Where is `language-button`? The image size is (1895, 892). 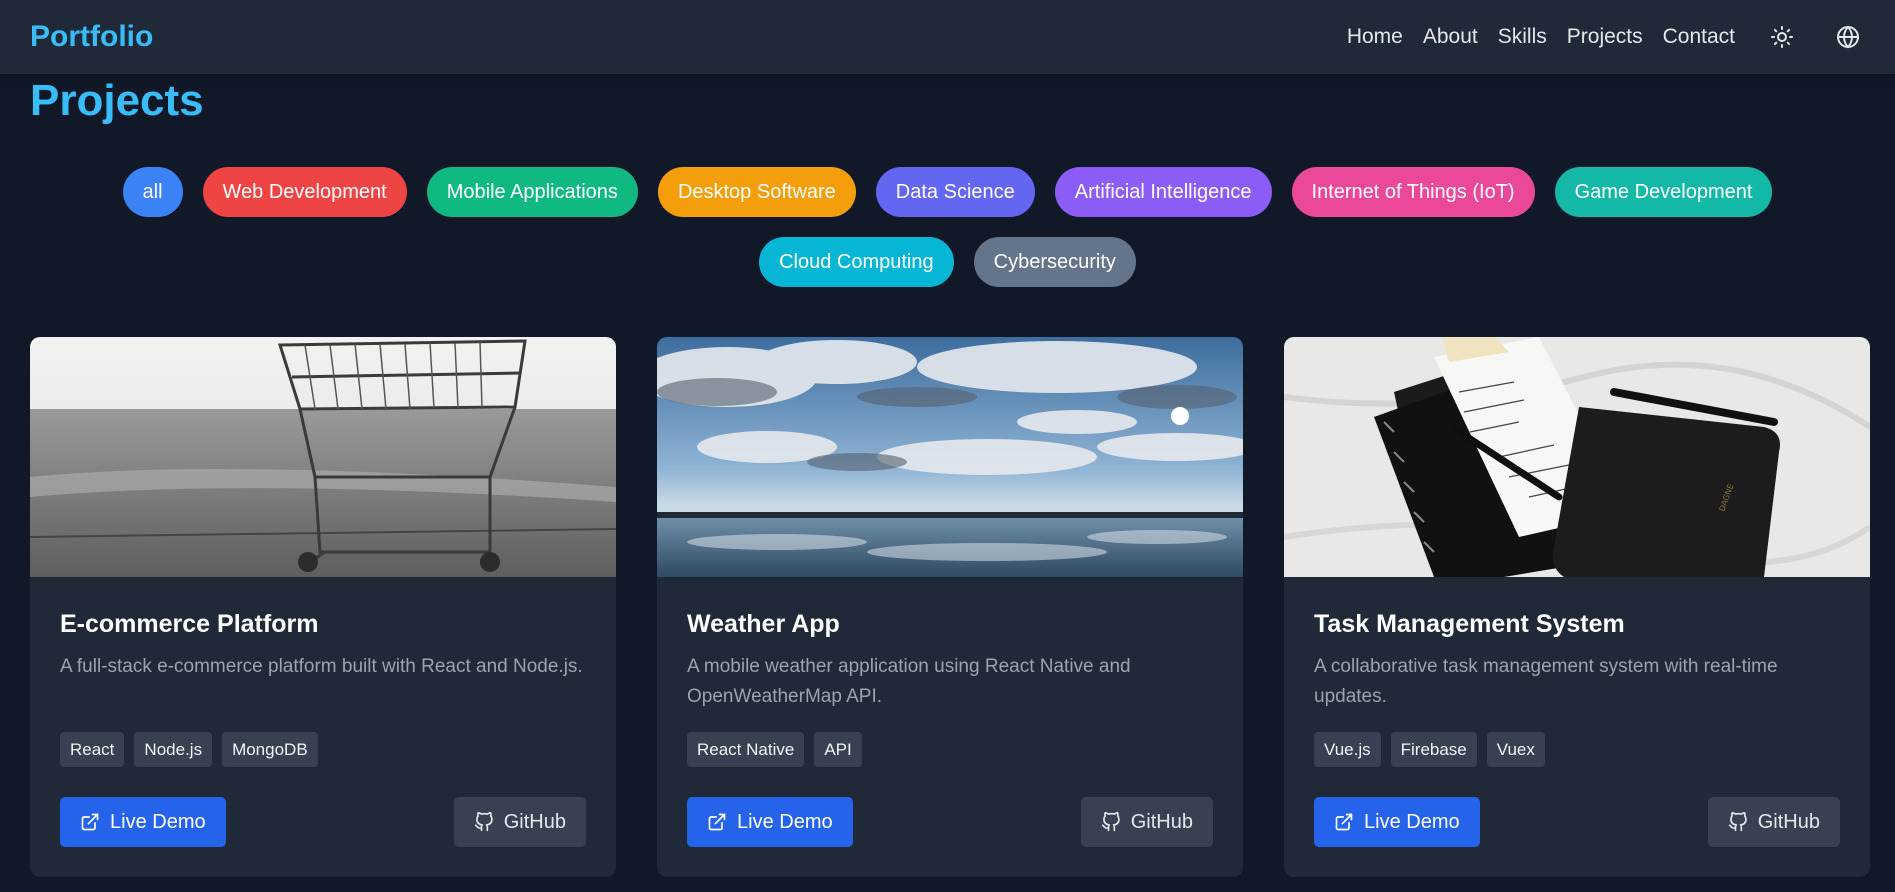
language-button is located at coordinates (1848, 37).